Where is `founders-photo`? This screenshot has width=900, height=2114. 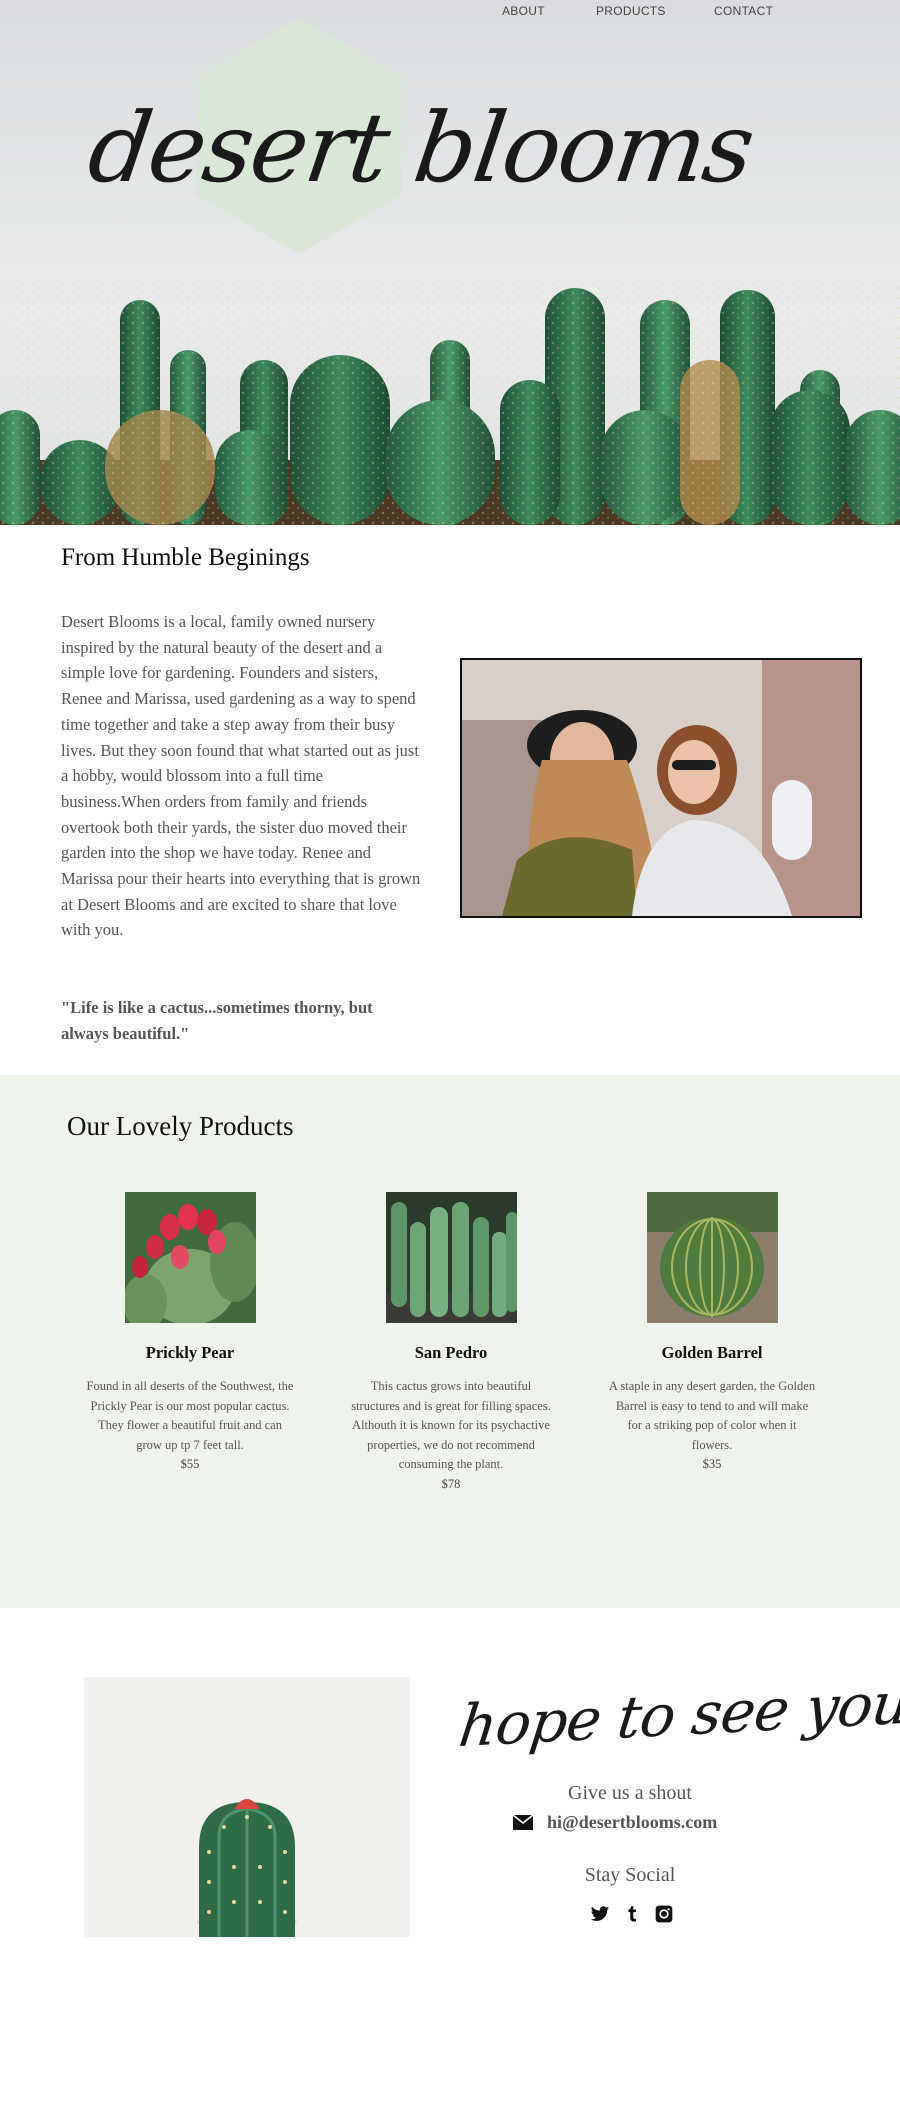 founders-photo is located at coordinates (661, 788).